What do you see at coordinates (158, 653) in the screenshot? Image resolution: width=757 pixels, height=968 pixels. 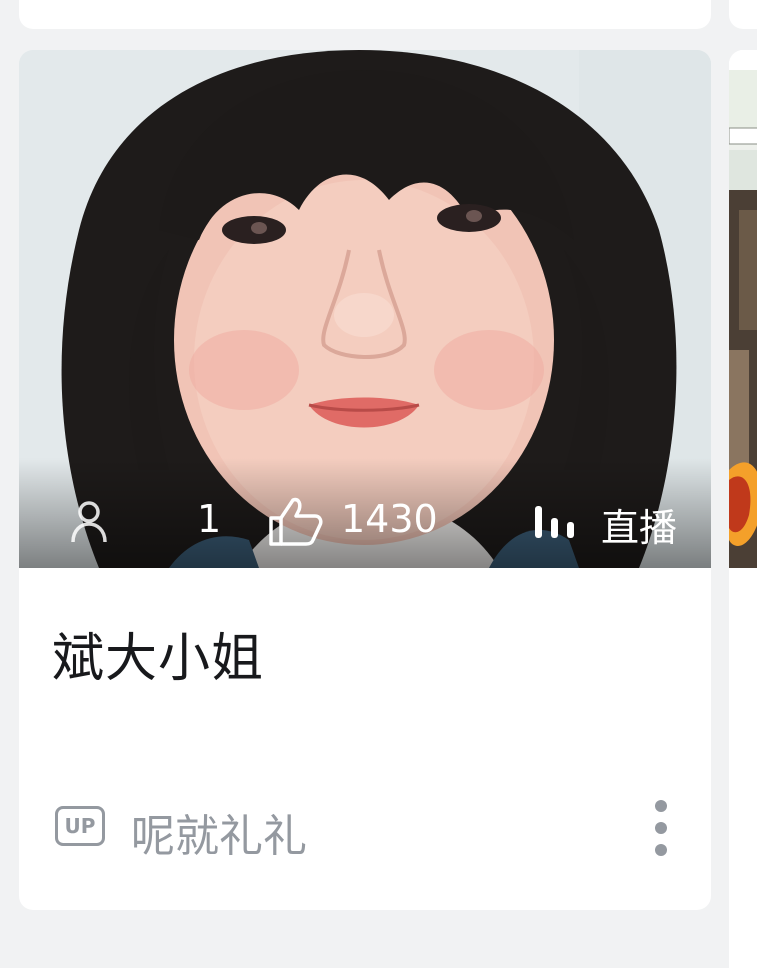 I see `stream-title: 斌大小姐` at bounding box center [158, 653].